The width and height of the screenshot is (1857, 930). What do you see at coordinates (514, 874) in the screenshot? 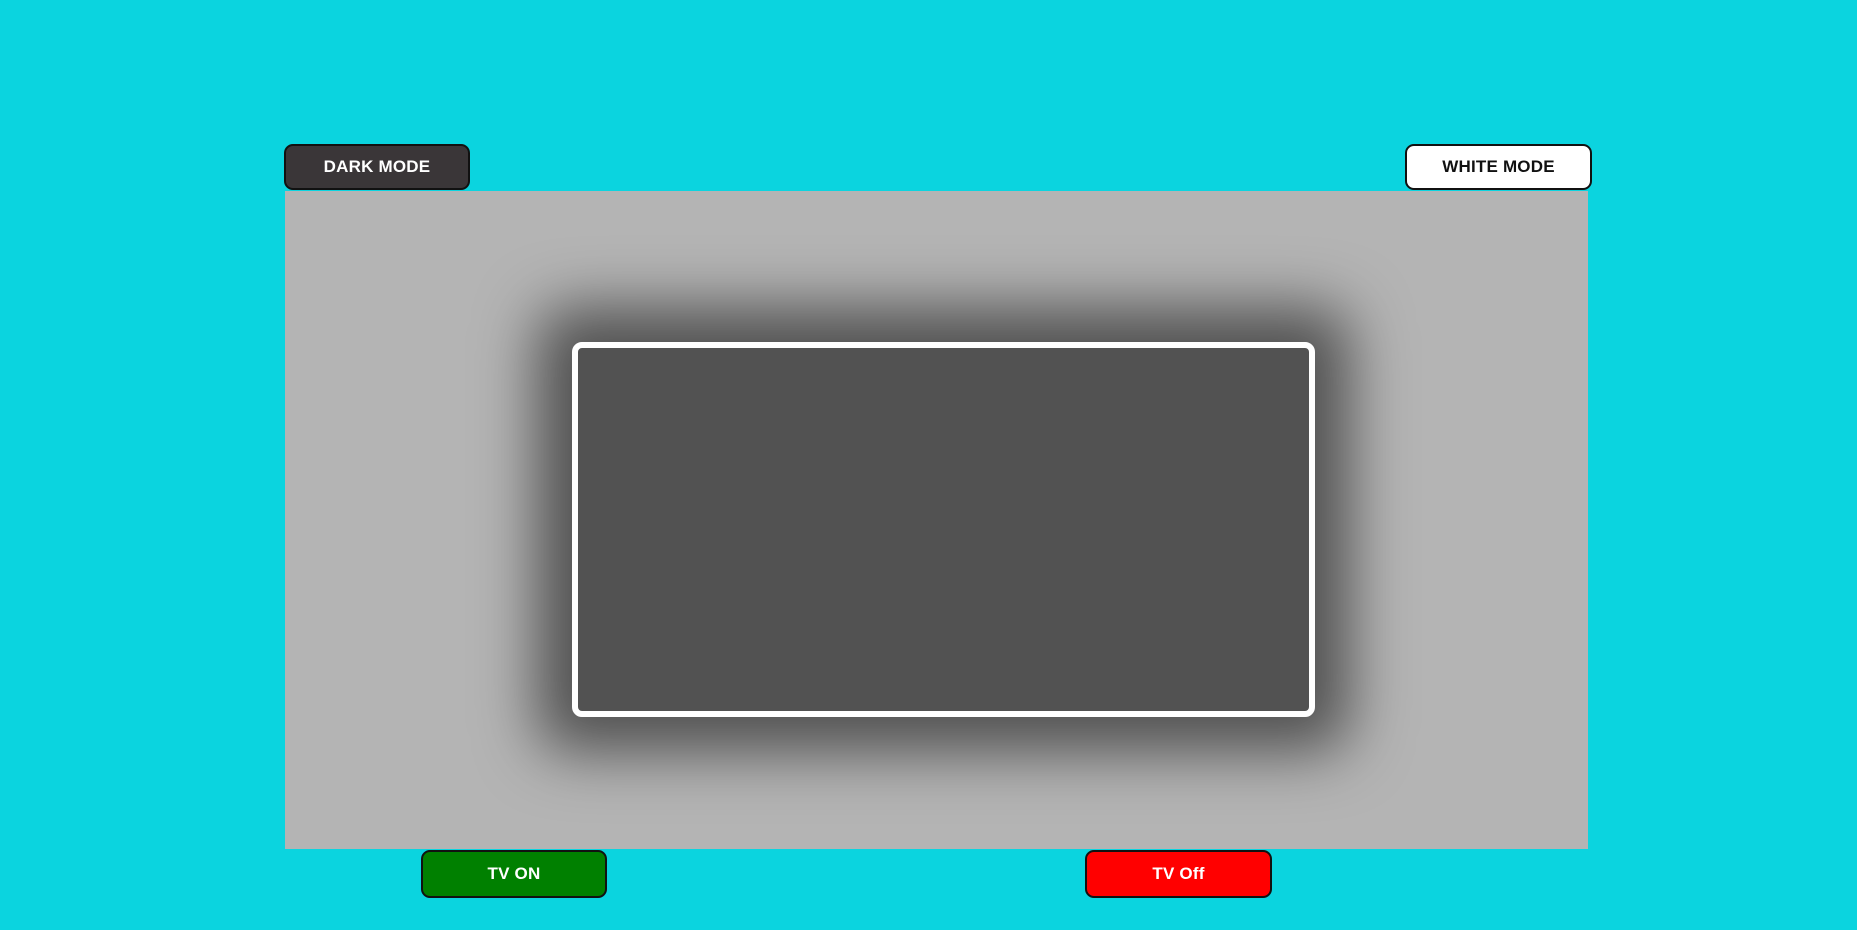
I see `tv-on-button: TV ON` at bounding box center [514, 874].